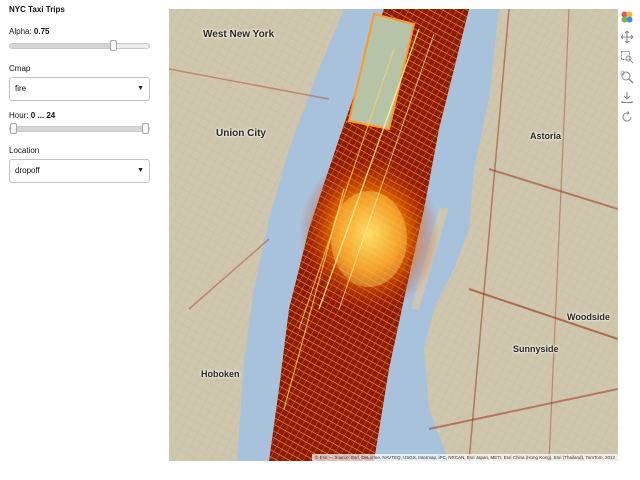  I want to click on app-title: NYC Taxi Trips, so click(37, 9).